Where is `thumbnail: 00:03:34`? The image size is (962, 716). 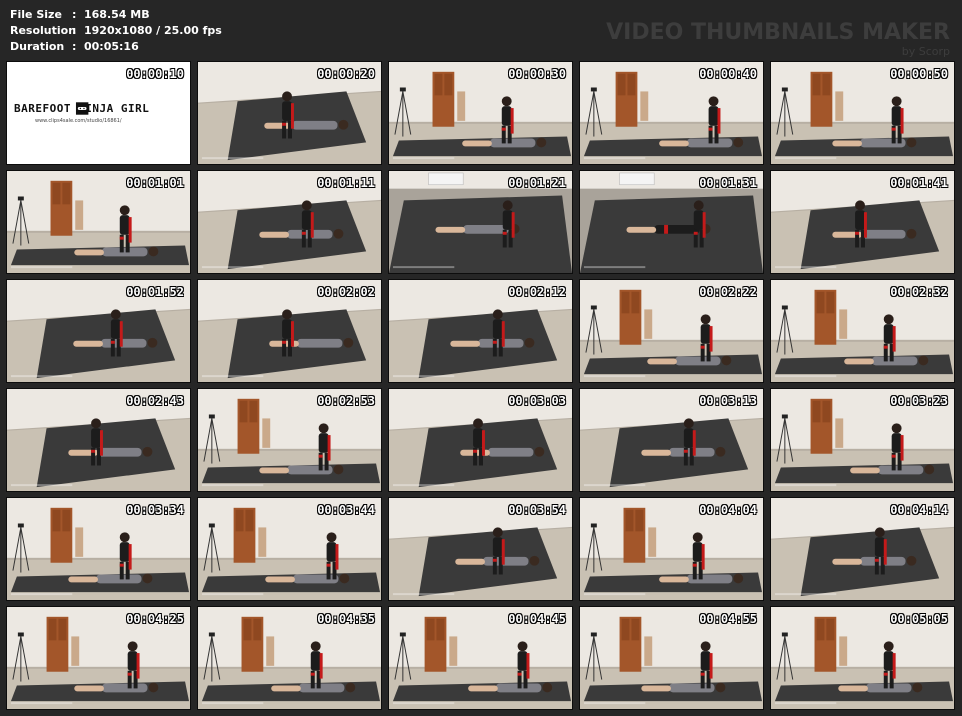 thumbnail: 00:03:34 is located at coordinates (98, 549).